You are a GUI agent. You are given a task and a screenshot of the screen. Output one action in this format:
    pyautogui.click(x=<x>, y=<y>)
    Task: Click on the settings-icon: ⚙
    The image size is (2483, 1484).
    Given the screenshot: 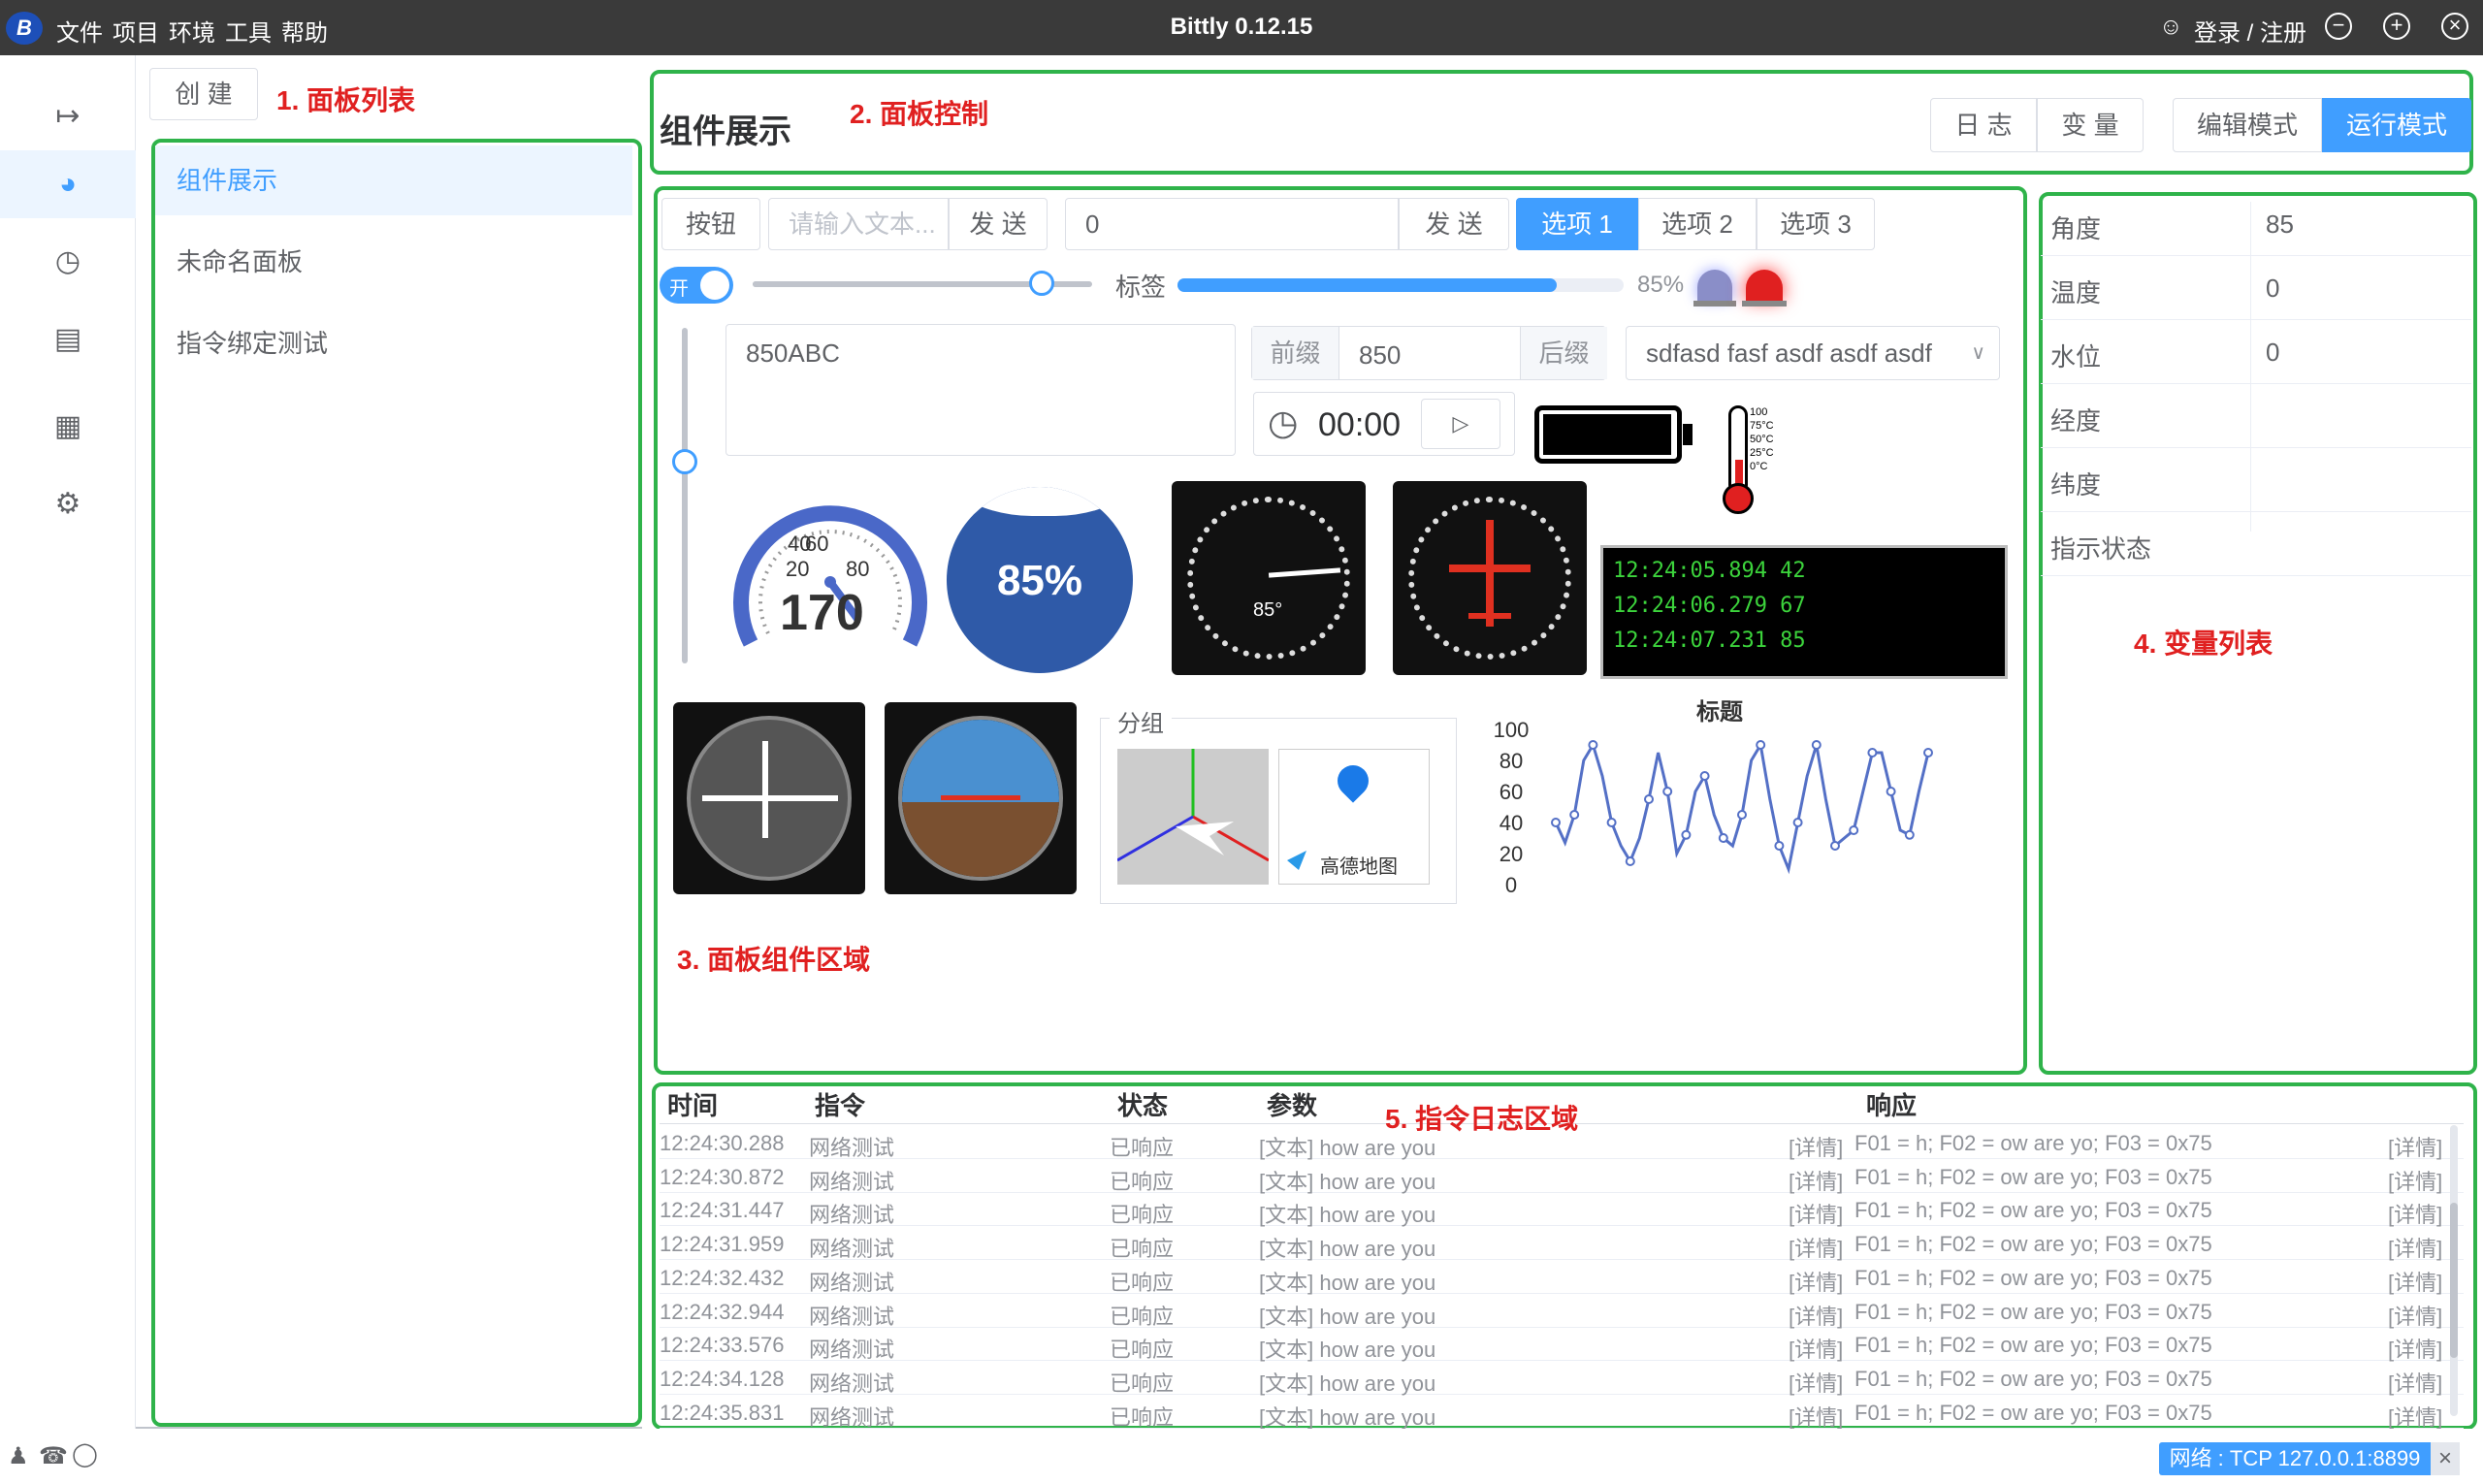 What is the action you would take?
    pyautogui.click(x=68, y=504)
    